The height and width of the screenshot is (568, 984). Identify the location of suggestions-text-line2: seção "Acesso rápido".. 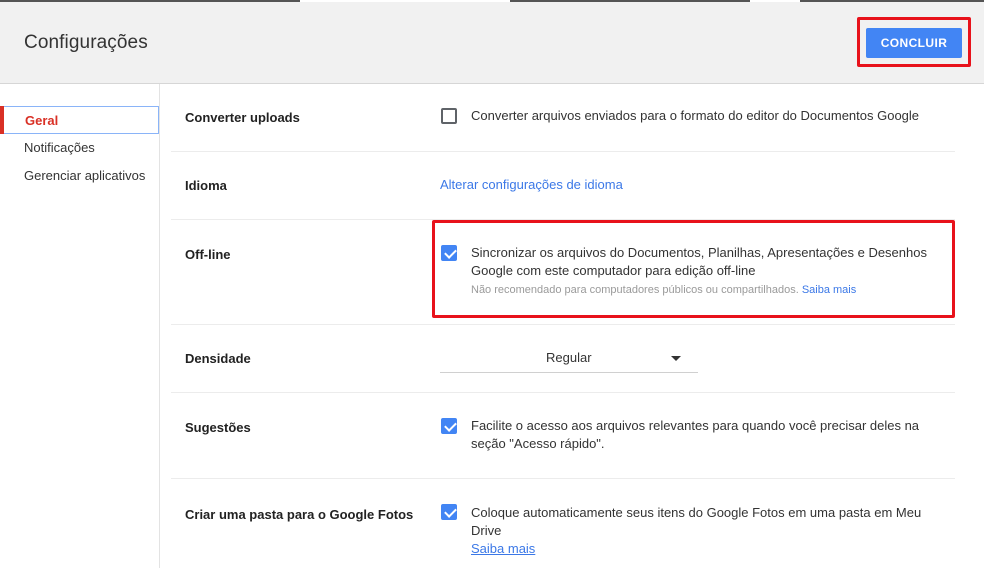
(538, 443).